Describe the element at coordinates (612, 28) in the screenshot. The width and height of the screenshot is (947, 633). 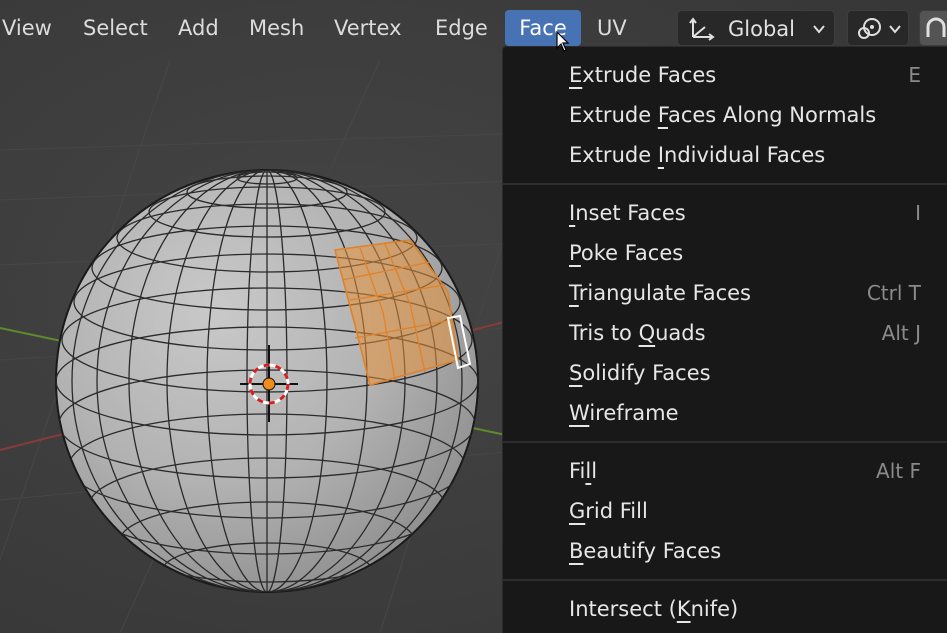
I see `menu-uv: UV` at that location.